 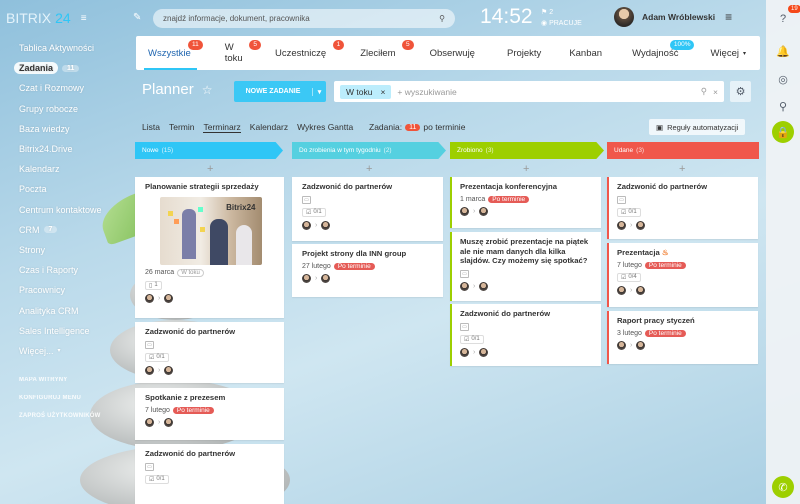 What do you see at coordinates (269, 127) in the screenshot?
I see `view-calendar: Kalendarz` at bounding box center [269, 127].